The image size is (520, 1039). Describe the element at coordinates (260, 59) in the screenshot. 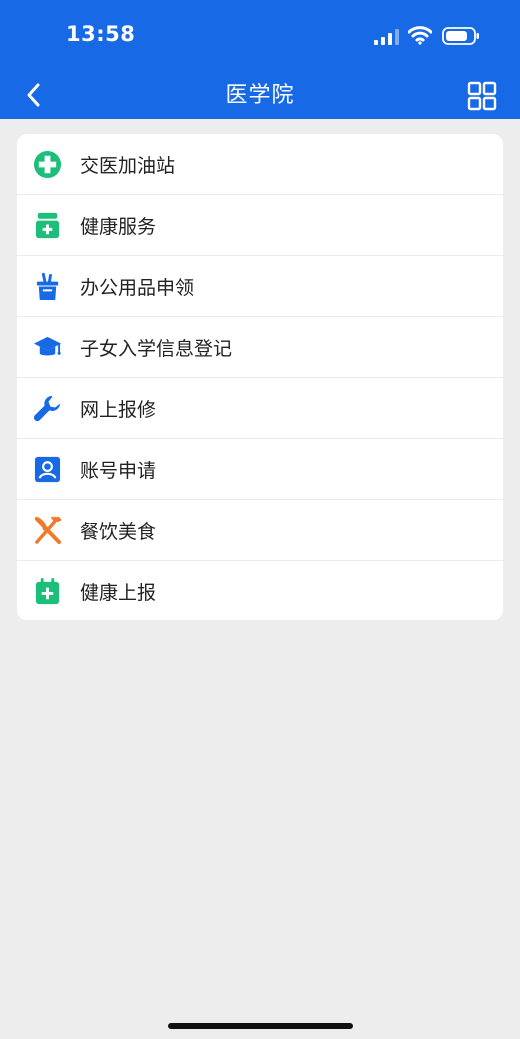

I see `app-header: 13:58 医学院` at that location.